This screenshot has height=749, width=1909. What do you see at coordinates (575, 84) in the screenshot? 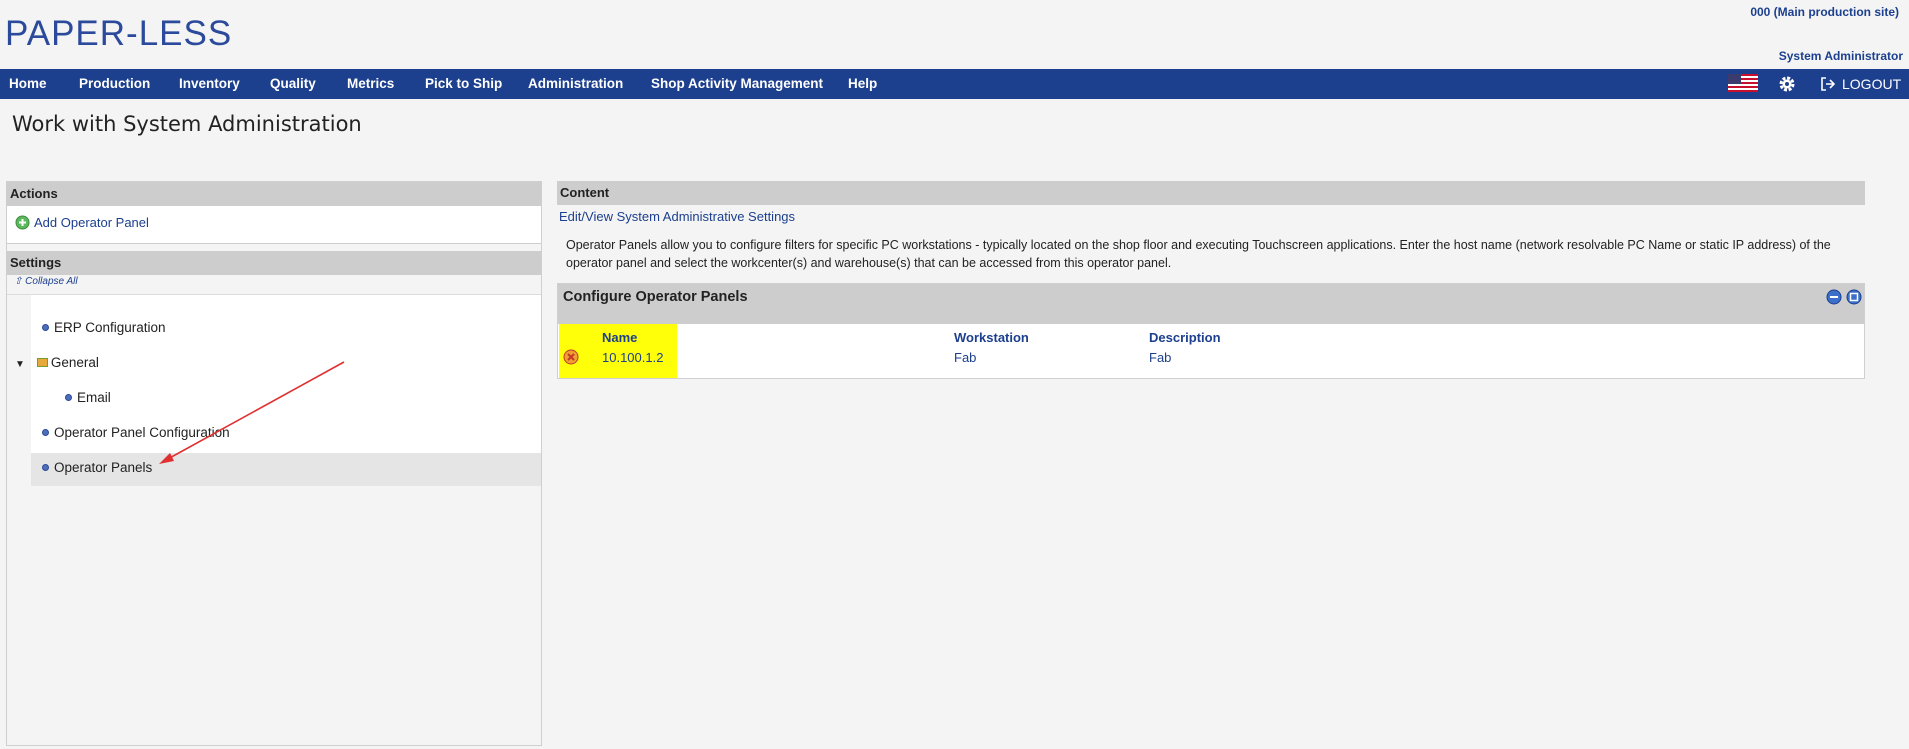
I see `nav-administration: Administration` at bounding box center [575, 84].